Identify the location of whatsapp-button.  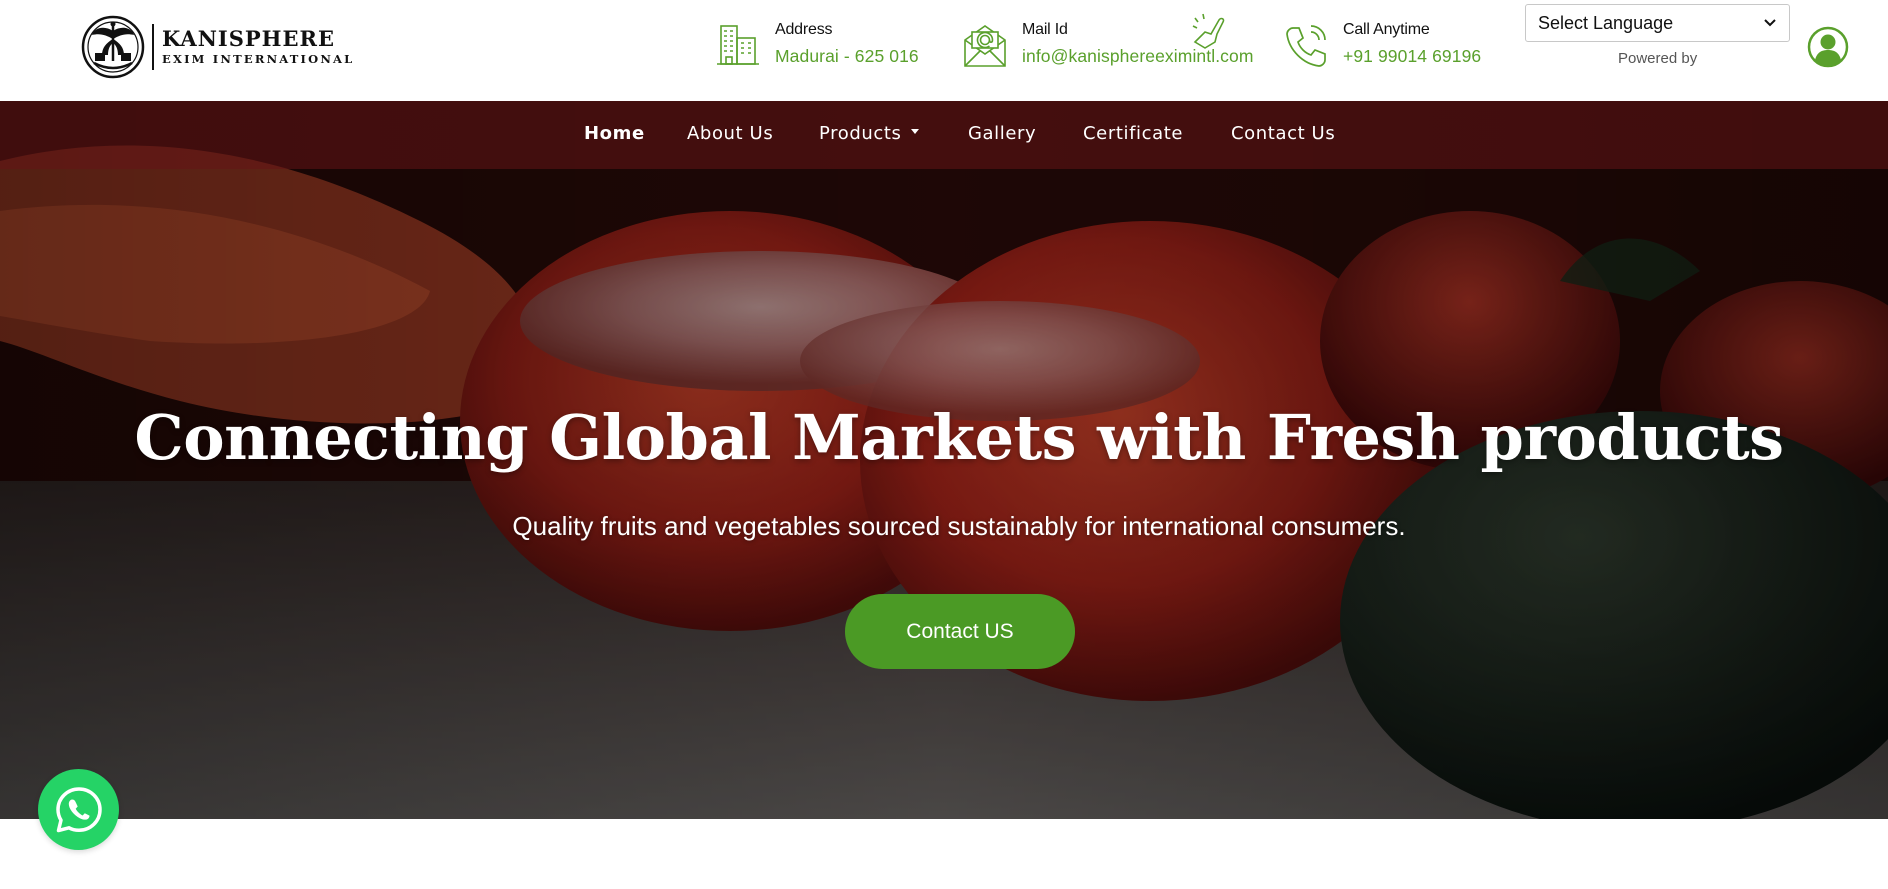
(78, 809).